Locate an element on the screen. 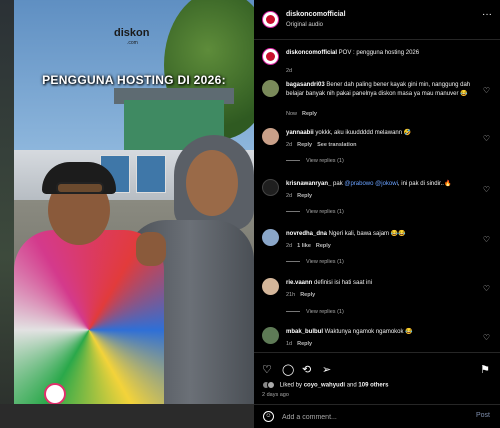  comment-likes: 1 like is located at coordinates (304, 246).